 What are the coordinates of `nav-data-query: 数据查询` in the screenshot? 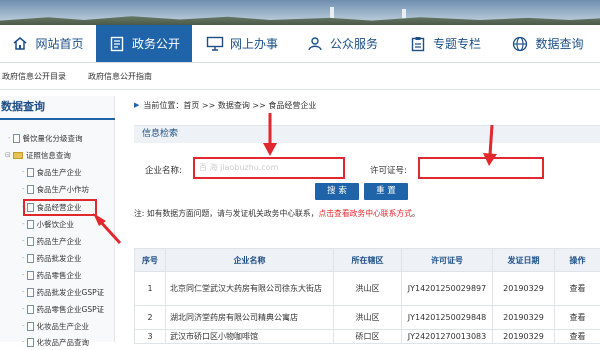 It's located at (547, 43).